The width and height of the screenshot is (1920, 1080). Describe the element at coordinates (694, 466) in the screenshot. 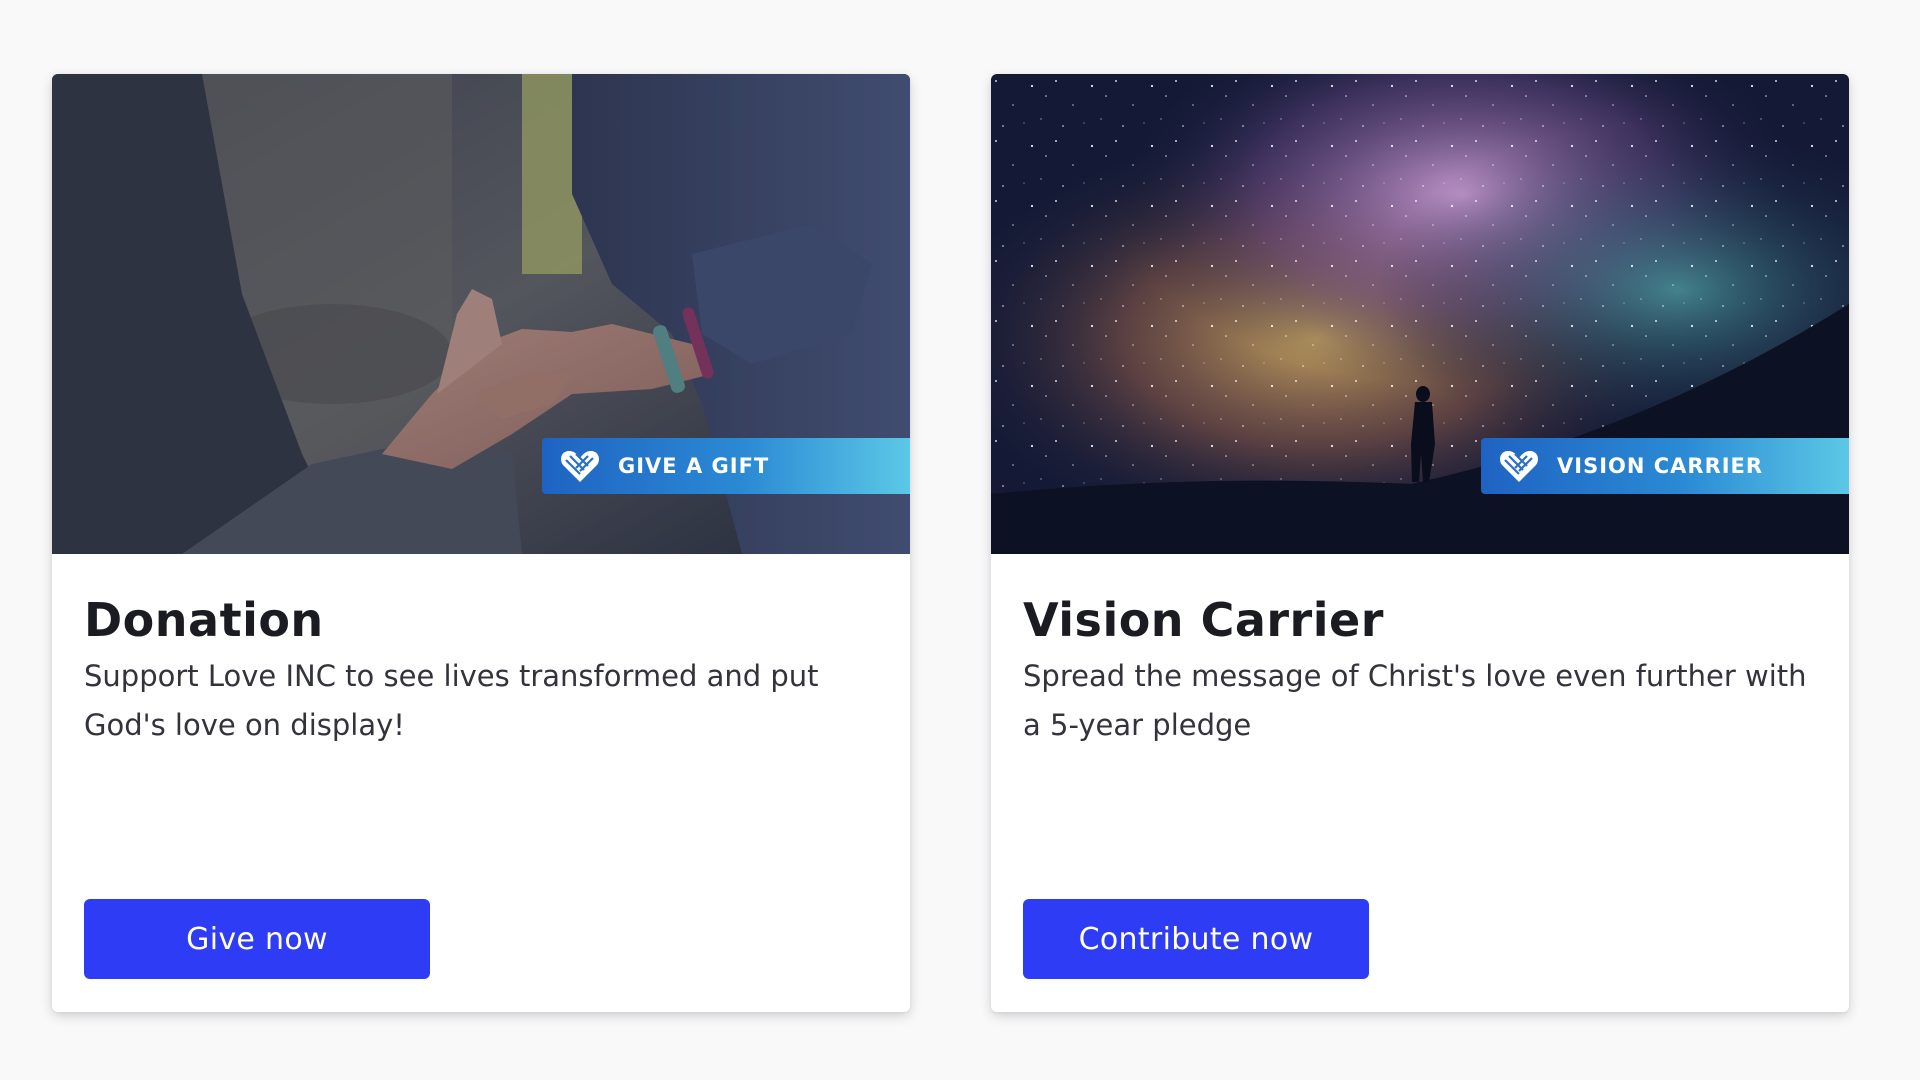

I see `badge-label: GIVE A GIFT` at that location.